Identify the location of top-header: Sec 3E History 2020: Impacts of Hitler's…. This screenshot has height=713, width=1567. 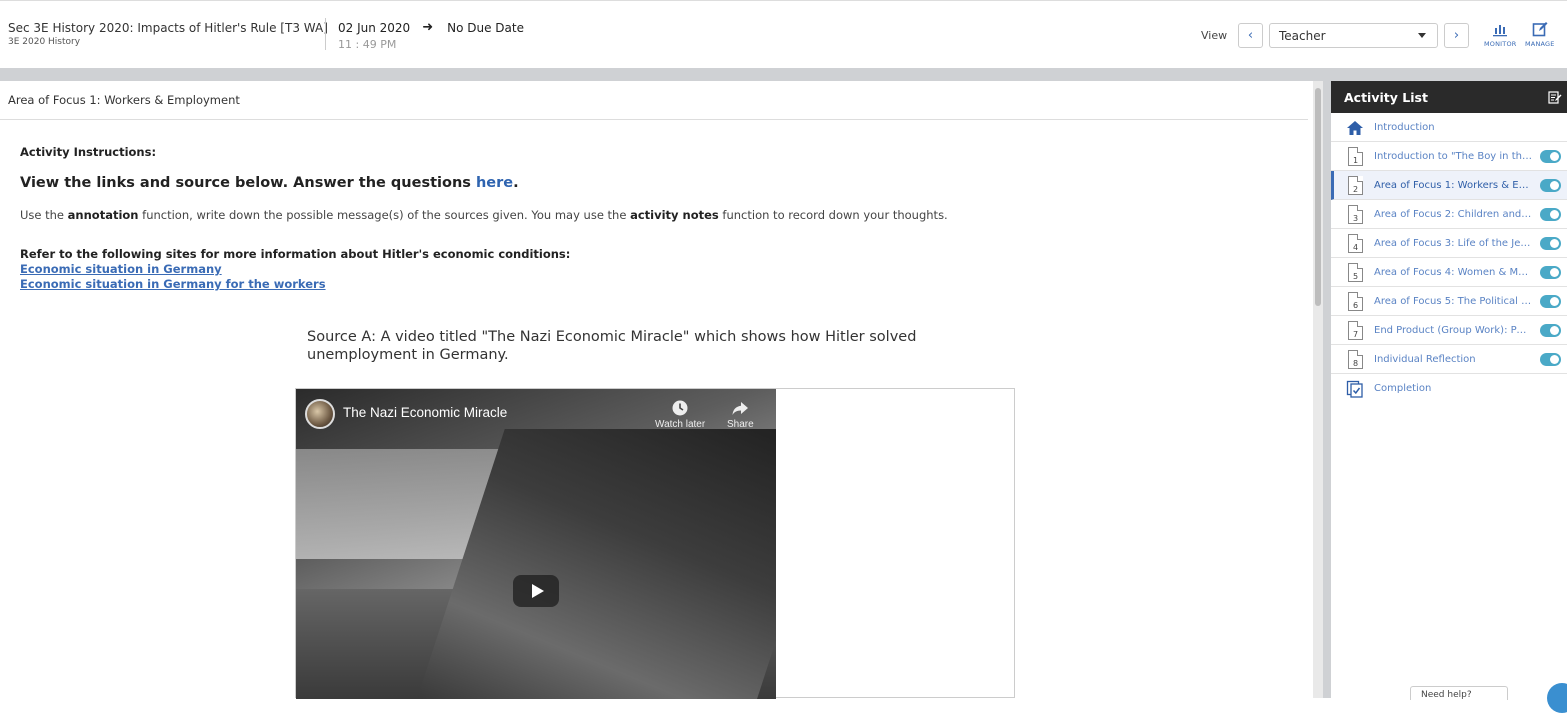
(783, 34).